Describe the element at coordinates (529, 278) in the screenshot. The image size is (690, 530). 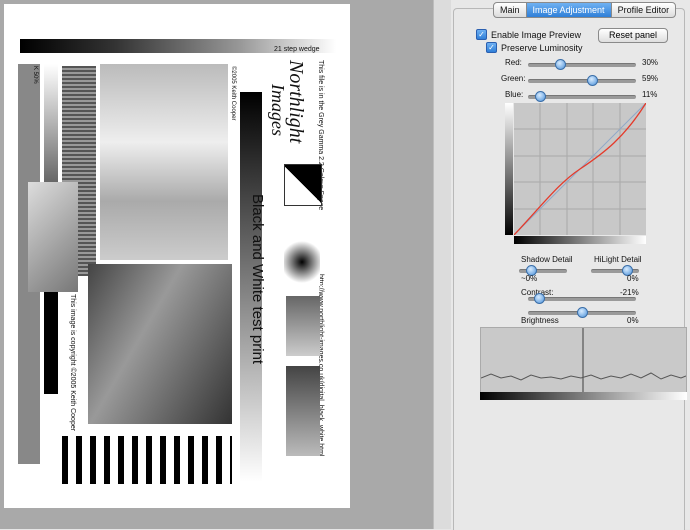
I see `shadow-detail-value: ~0%` at that location.